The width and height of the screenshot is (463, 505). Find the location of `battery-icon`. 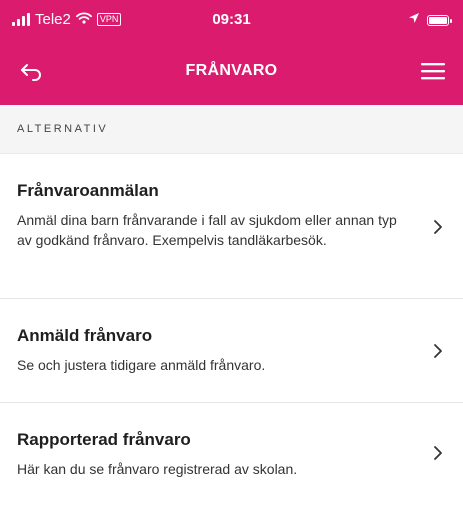

battery-icon is located at coordinates (439, 20).